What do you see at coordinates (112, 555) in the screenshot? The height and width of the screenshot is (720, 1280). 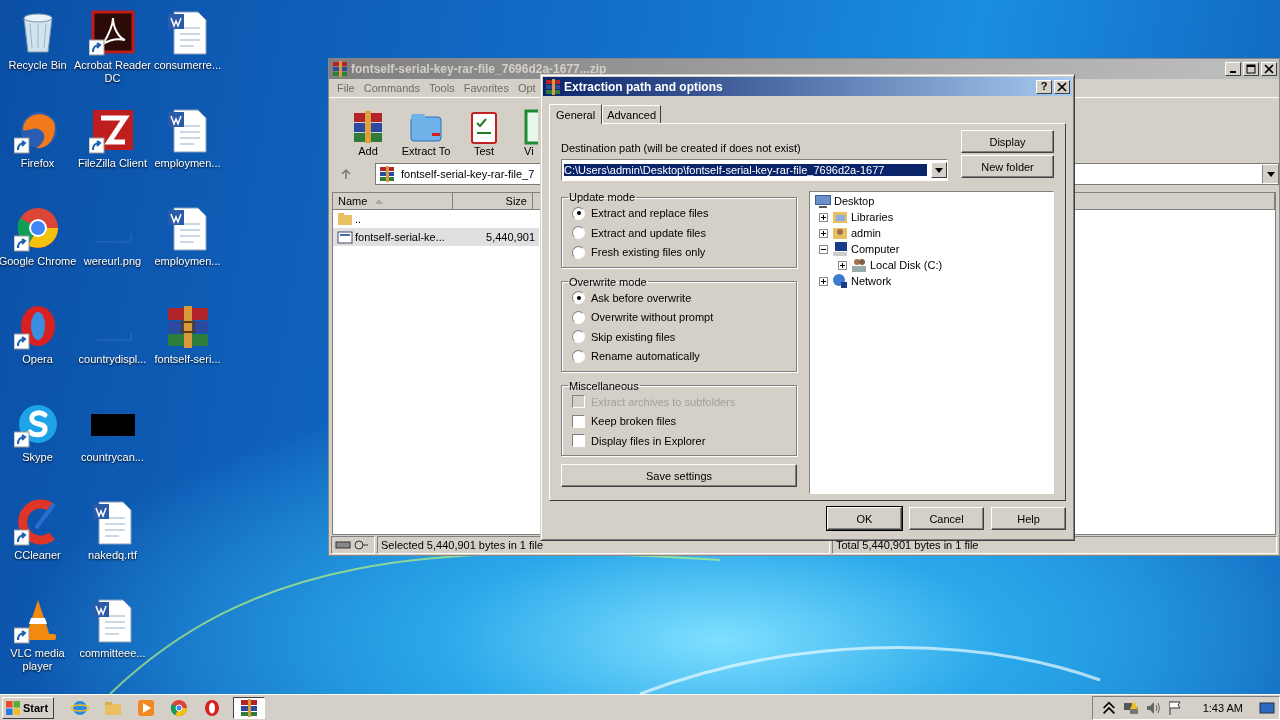 I see `desktop-icon-label: nakedq.rtf` at bounding box center [112, 555].